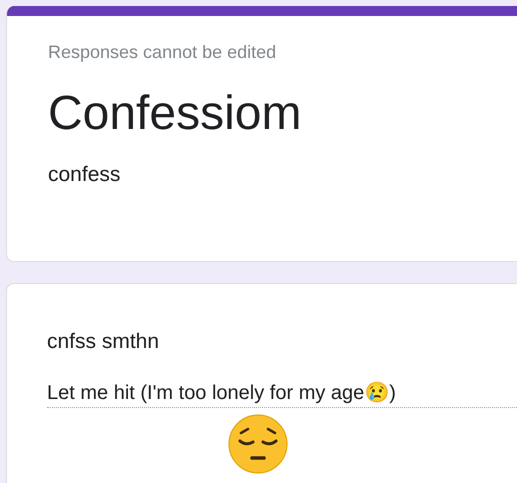 The width and height of the screenshot is (517, 483). What do you see at coordinates (163, 52) in the screenshot?
I see `notice-text: Responses cannot be edited` at bounding box center [163, 52].